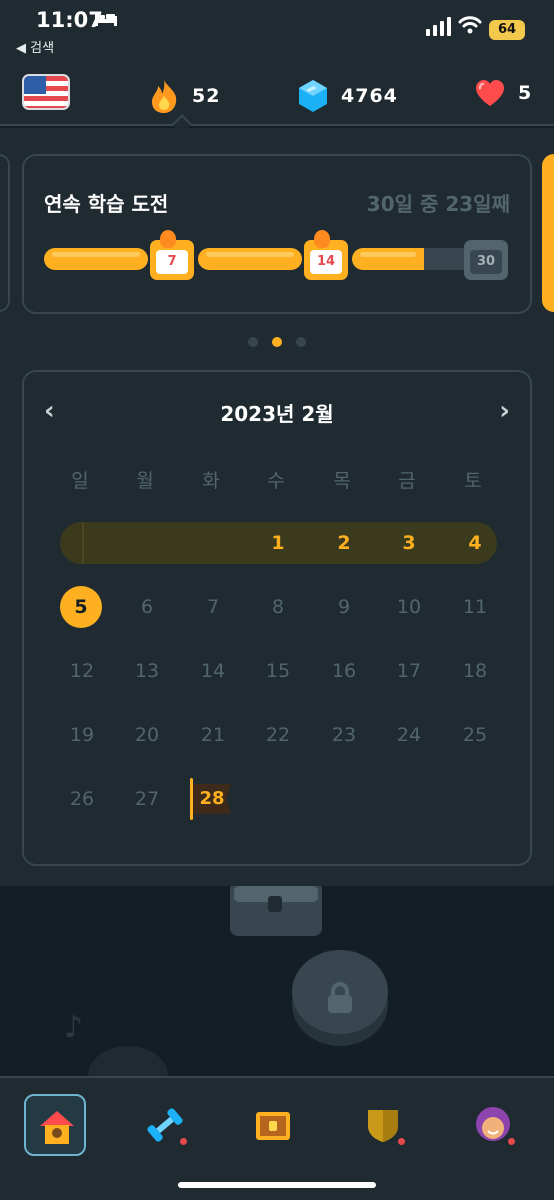  Describe the element at coordinates (57, 1127) in the screenshot. I see `house-icon` at that location.